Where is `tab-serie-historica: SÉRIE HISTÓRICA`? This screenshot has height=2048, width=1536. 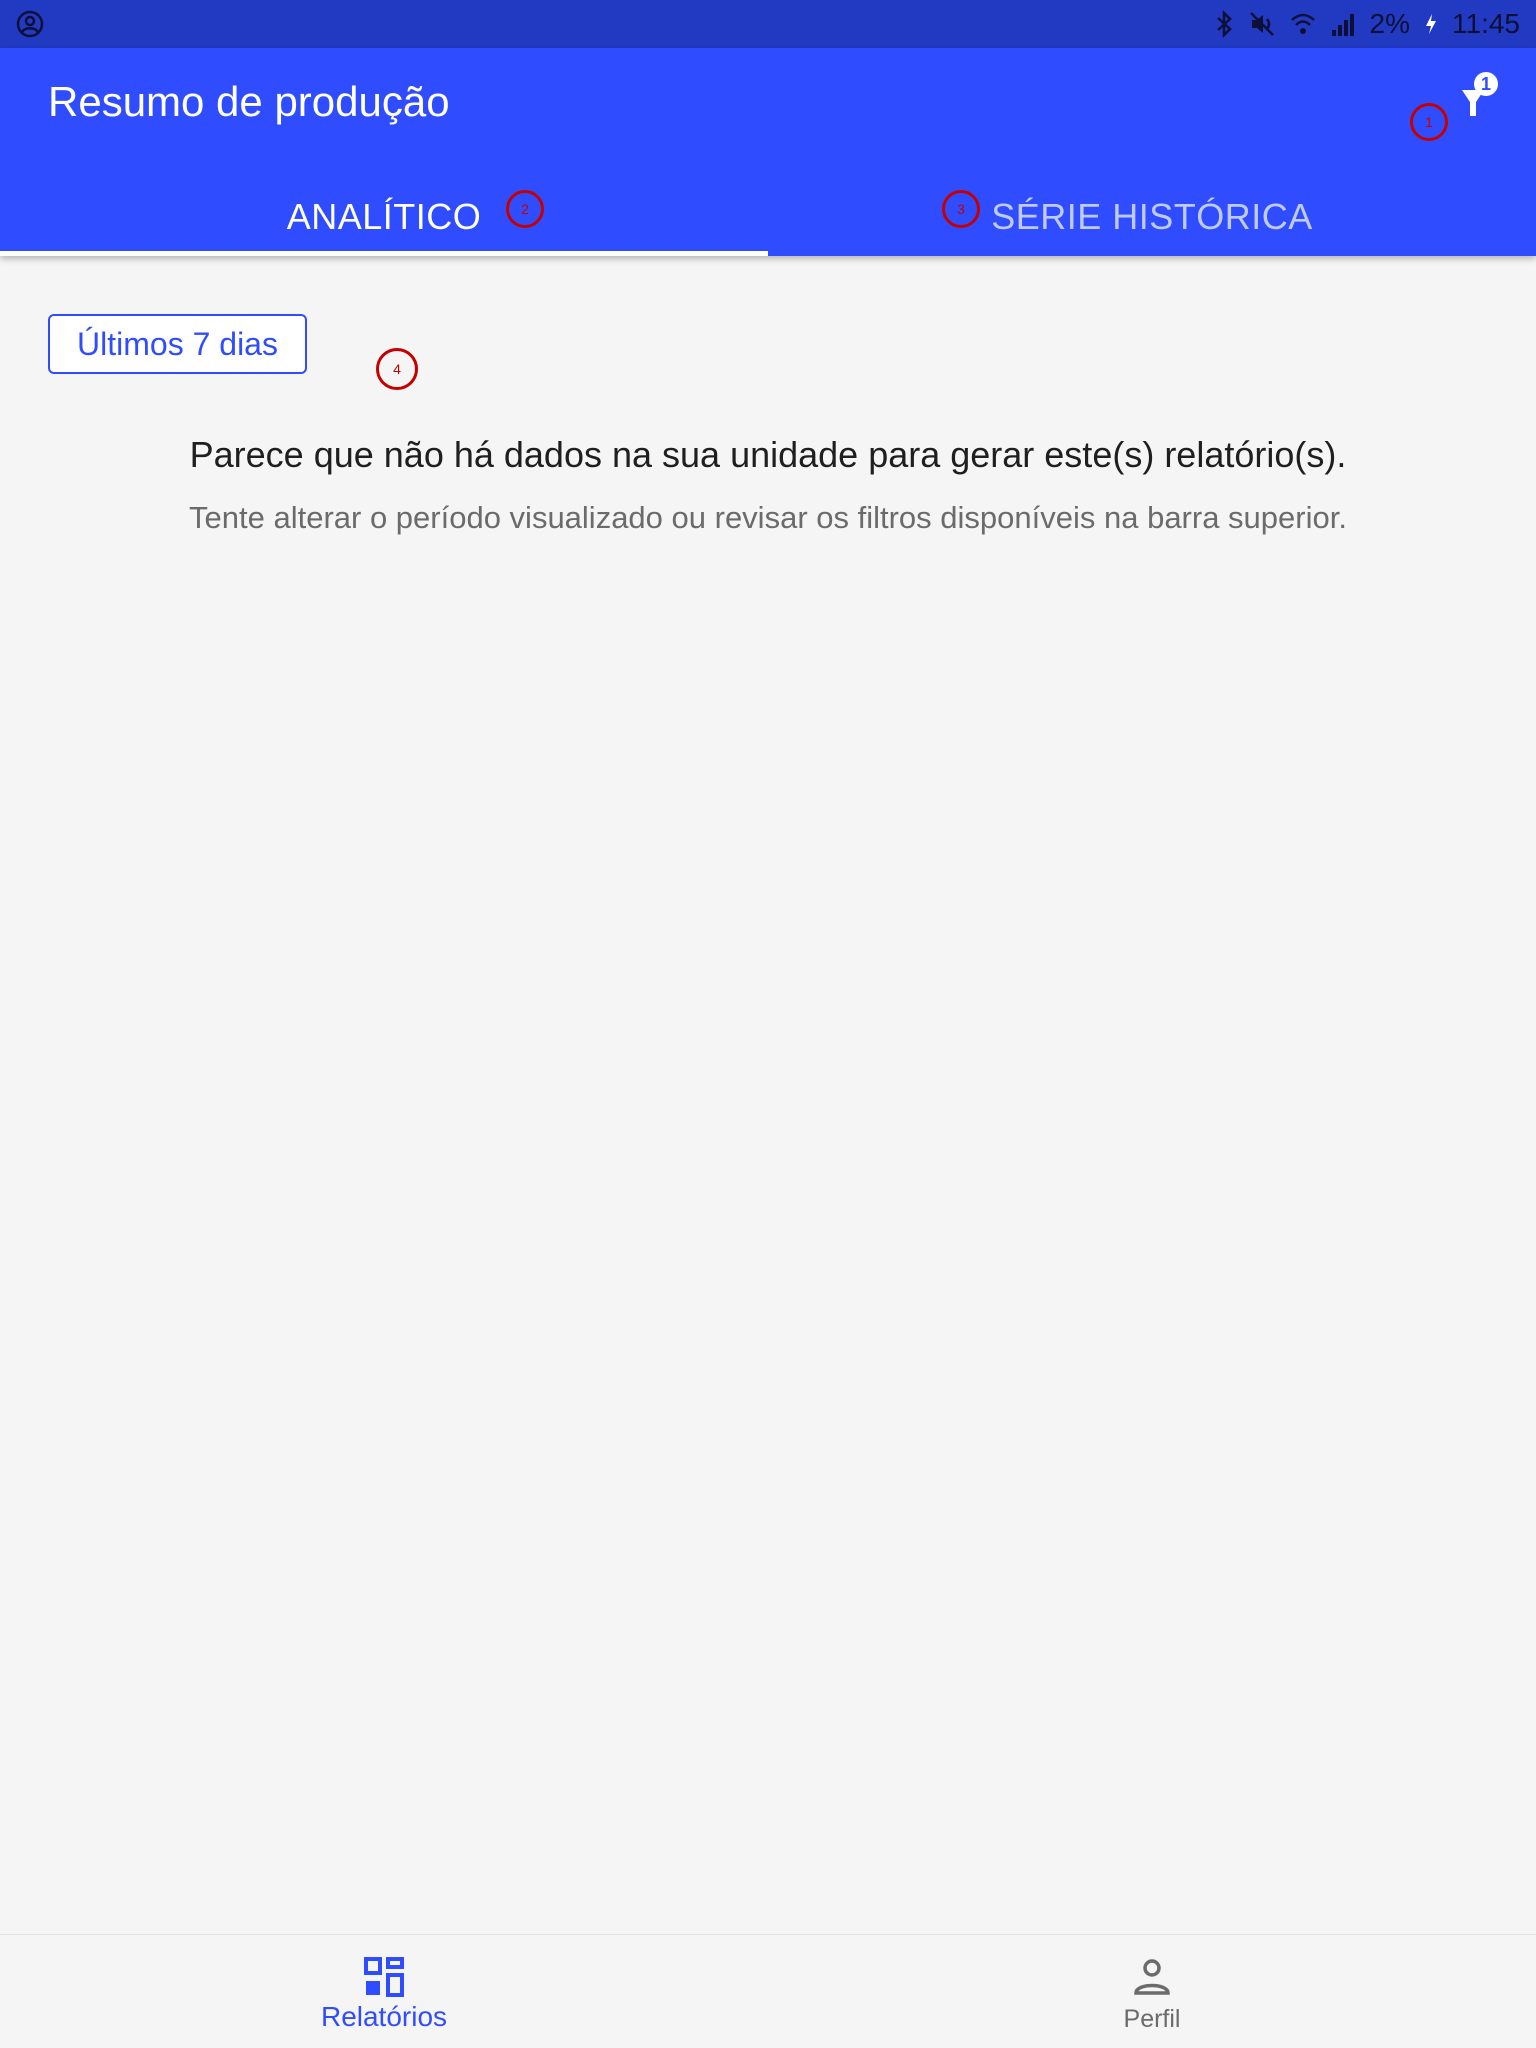 tab-serie-historica: SÉRIE HISTÓRICA is located at coordinates (1152, 217).